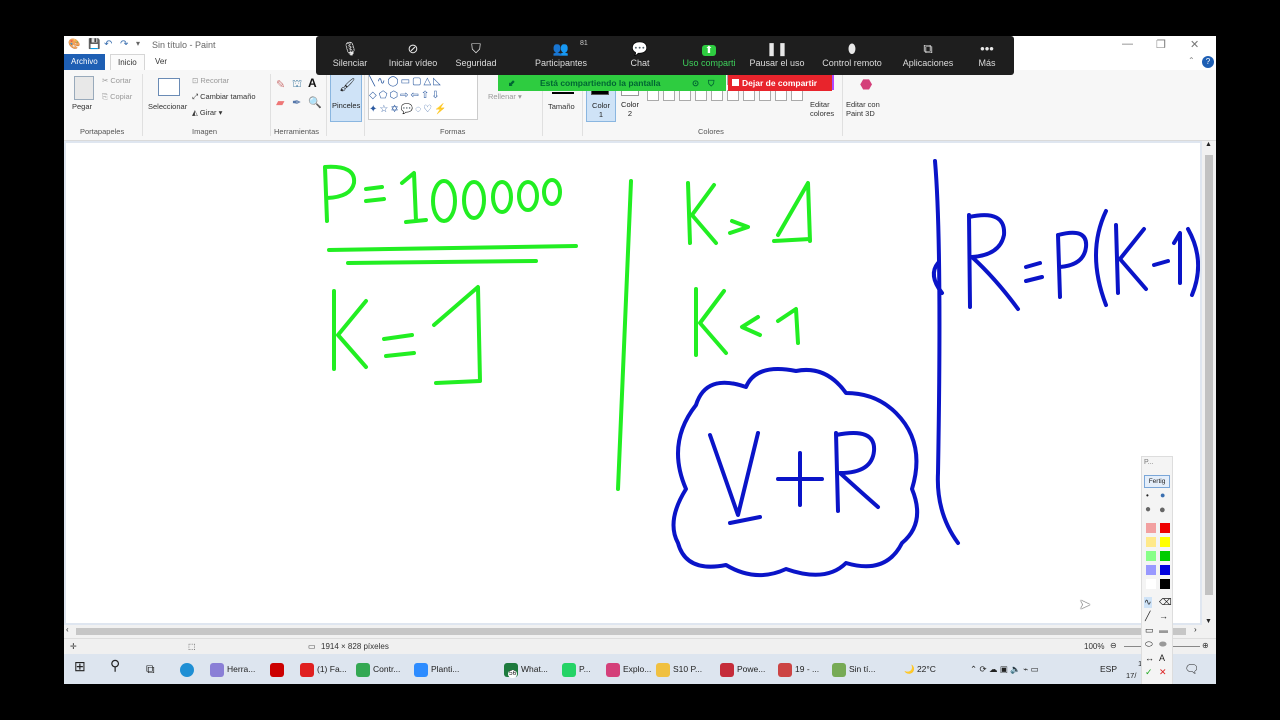 This screenshot has width=1280, height=720. I want to click on acrobat-icon, so click(278, 669).